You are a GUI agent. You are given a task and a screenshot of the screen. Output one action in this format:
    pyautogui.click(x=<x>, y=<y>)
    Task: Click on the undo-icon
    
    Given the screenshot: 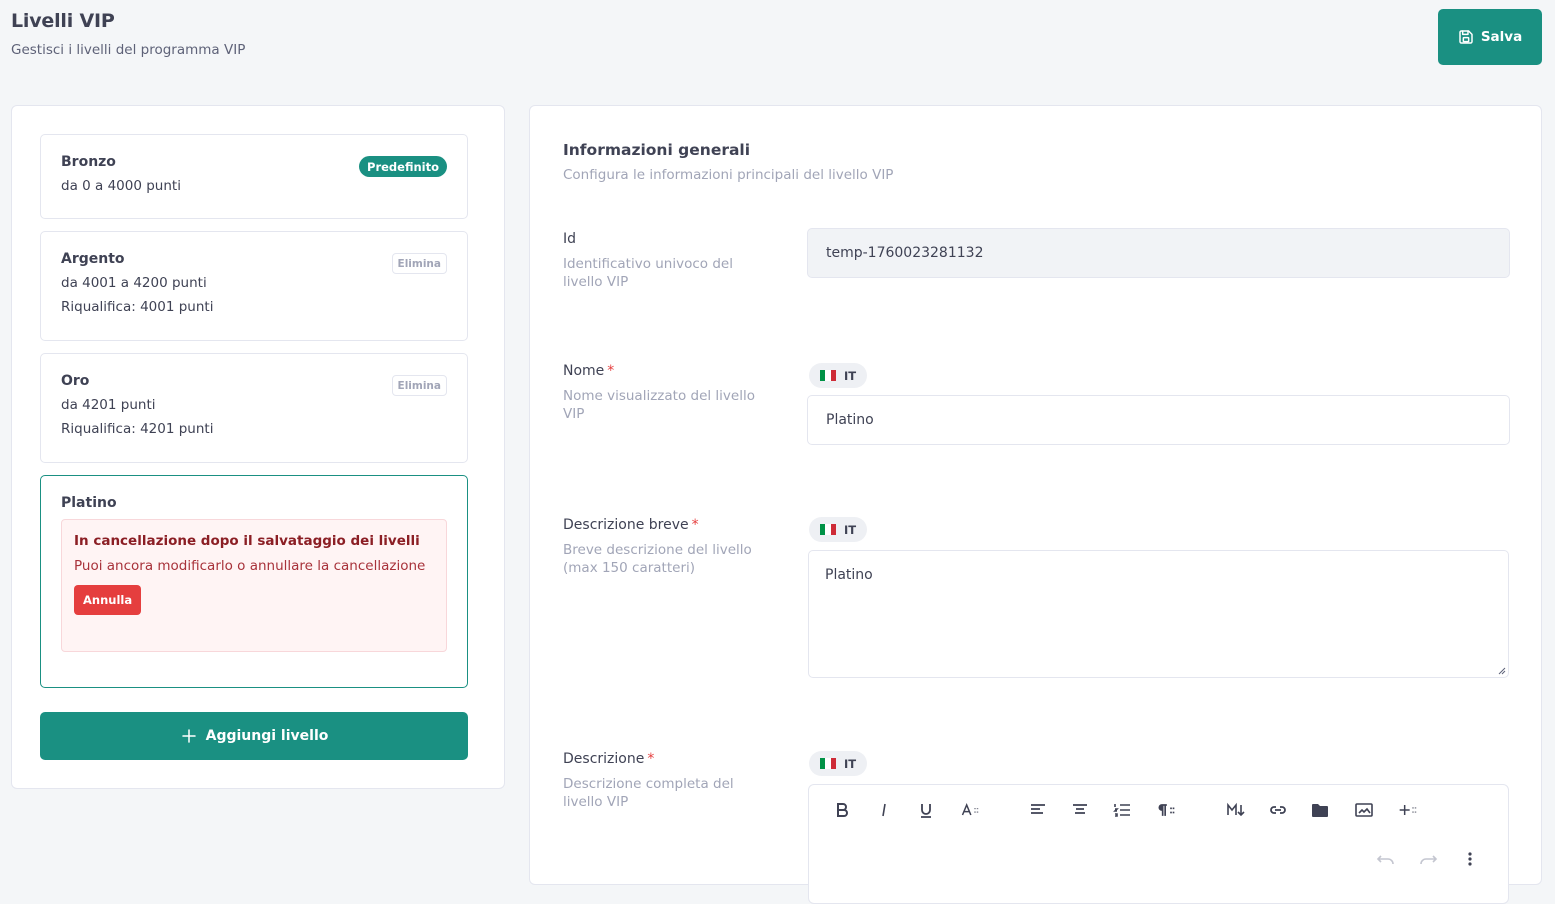 What is the action you would take?
    pyautogui.click(x=1386, y=859)
    